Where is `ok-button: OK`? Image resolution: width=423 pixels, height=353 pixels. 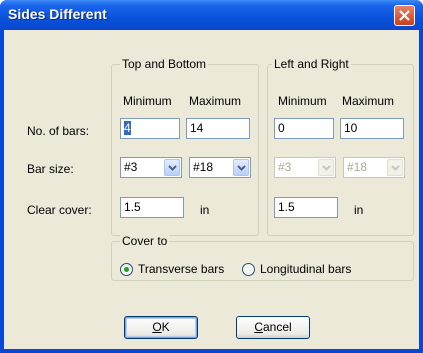
ok-button: OK is located at coordinates (161, 327).